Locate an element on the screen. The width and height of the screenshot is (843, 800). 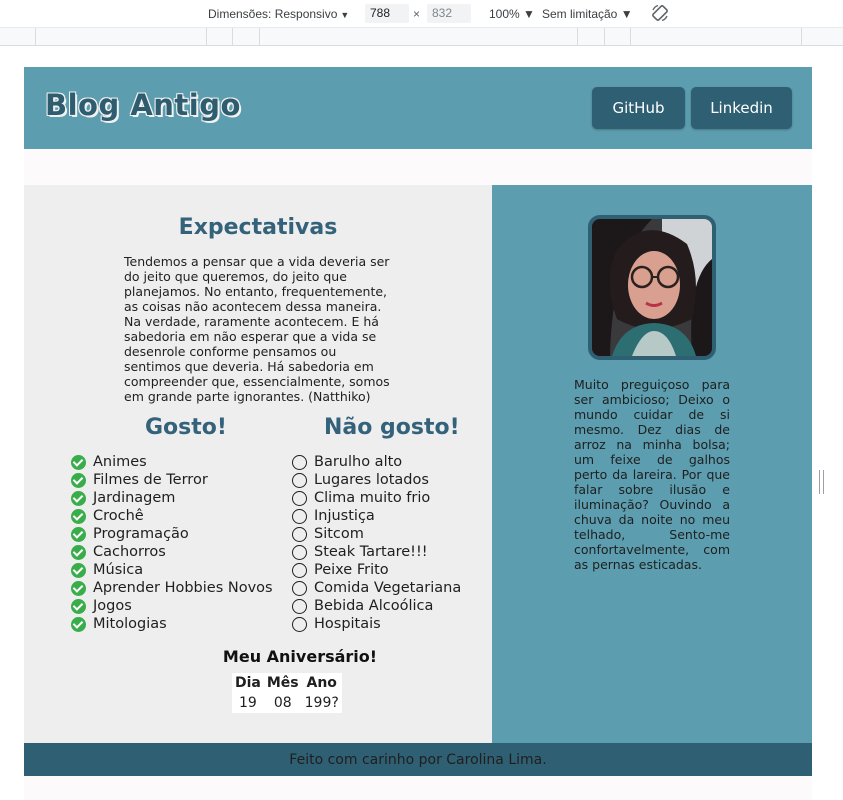
list-item: Jardinagem is located at coordinates (172, 498).